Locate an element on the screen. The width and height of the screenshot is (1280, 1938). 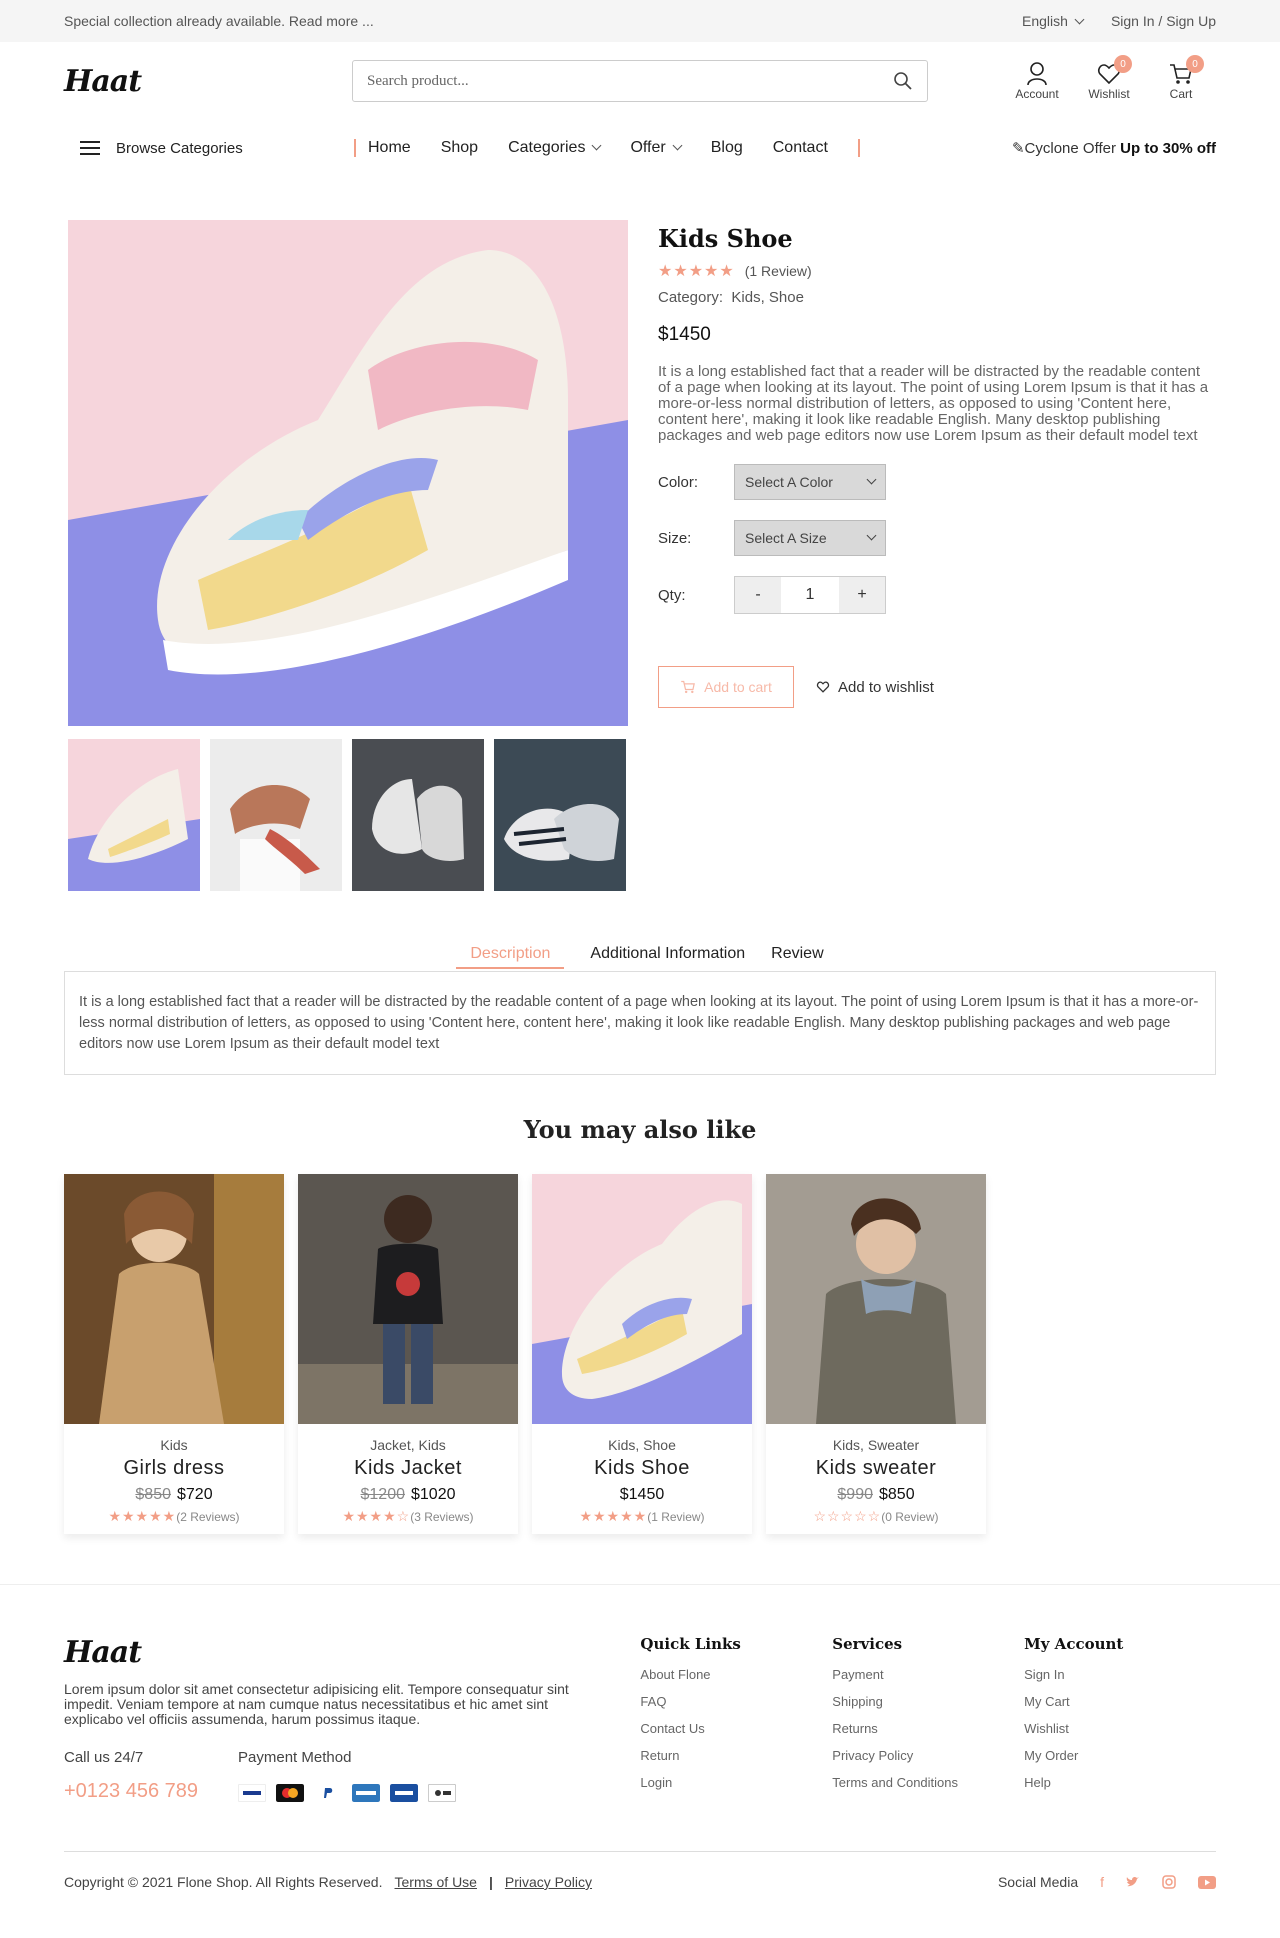
footer-logo: Haat is located at coordinates (208, 1652).